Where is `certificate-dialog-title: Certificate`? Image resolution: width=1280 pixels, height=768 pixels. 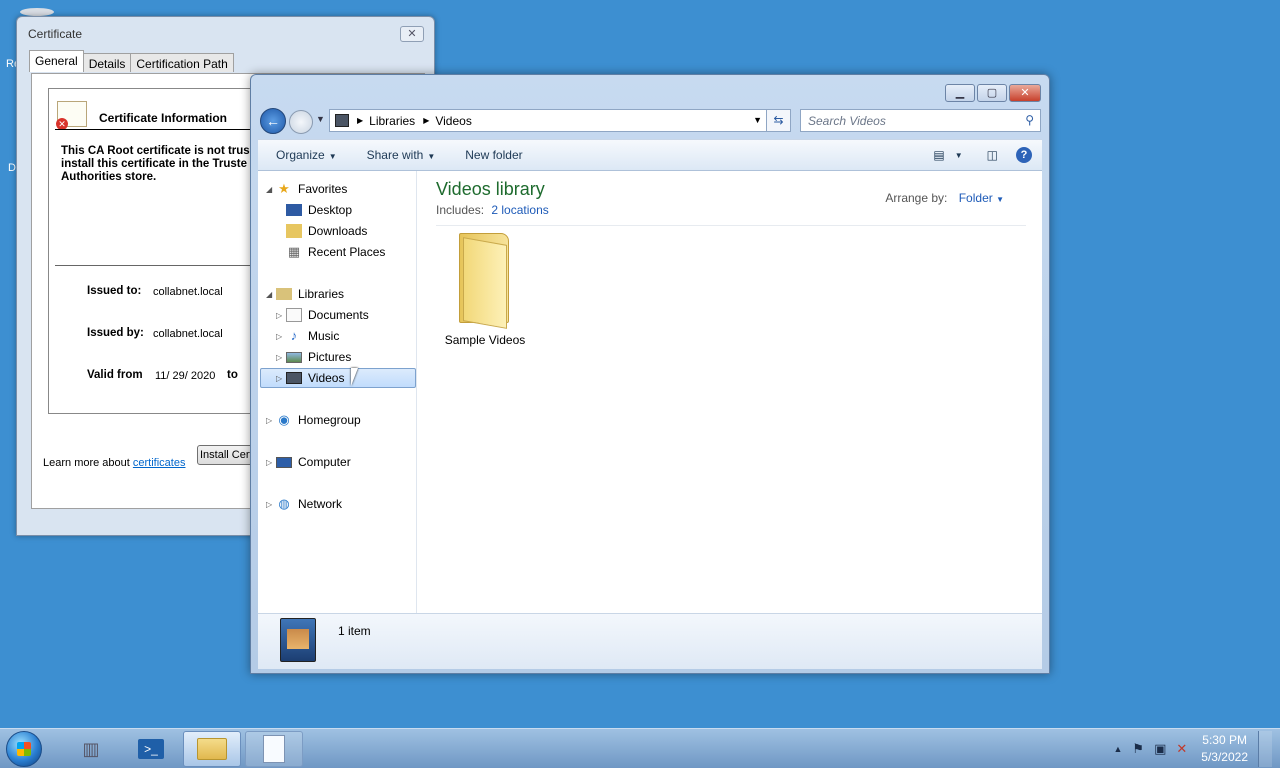 certificate-dialog-title: Certificate is located at coordinates (55, 34).